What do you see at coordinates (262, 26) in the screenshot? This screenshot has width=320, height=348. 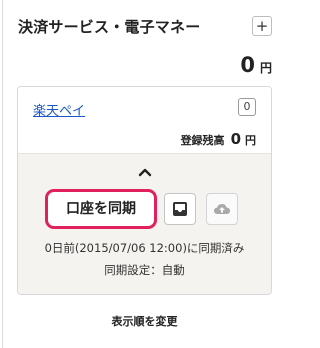 I see `add-account-button: +` at bounding box center [262, 26].